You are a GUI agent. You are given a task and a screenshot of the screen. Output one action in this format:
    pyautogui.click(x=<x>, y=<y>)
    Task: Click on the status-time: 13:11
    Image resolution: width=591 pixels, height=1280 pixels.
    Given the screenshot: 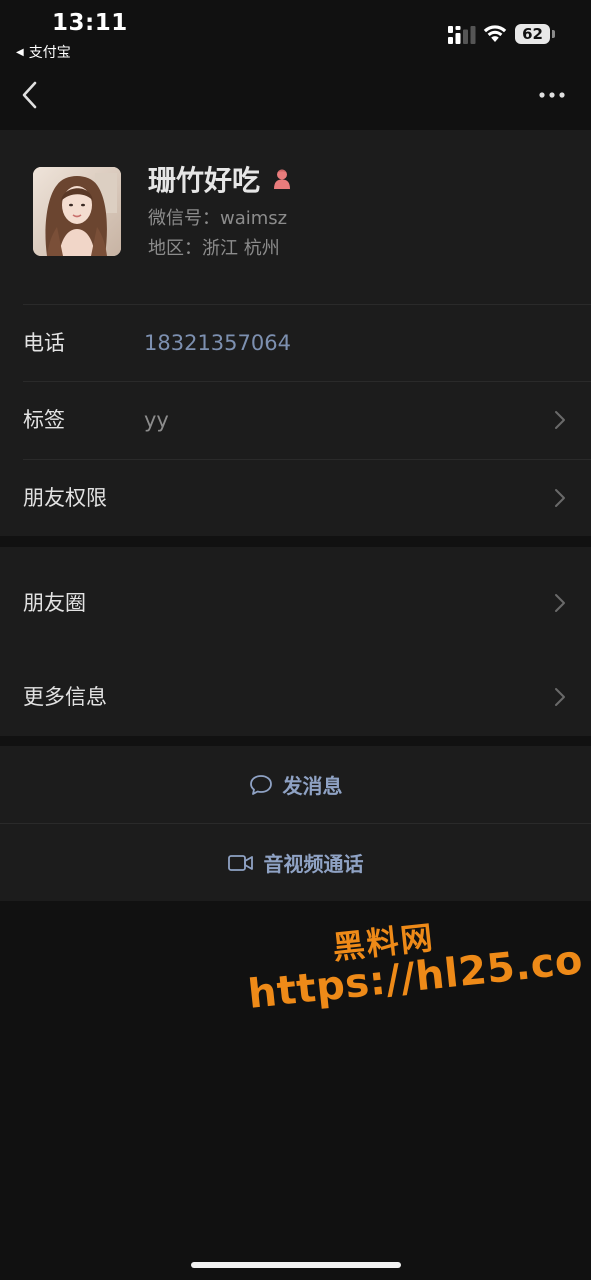 What is the action you would take?
    pyautogui.click(x=90, y=23)
    